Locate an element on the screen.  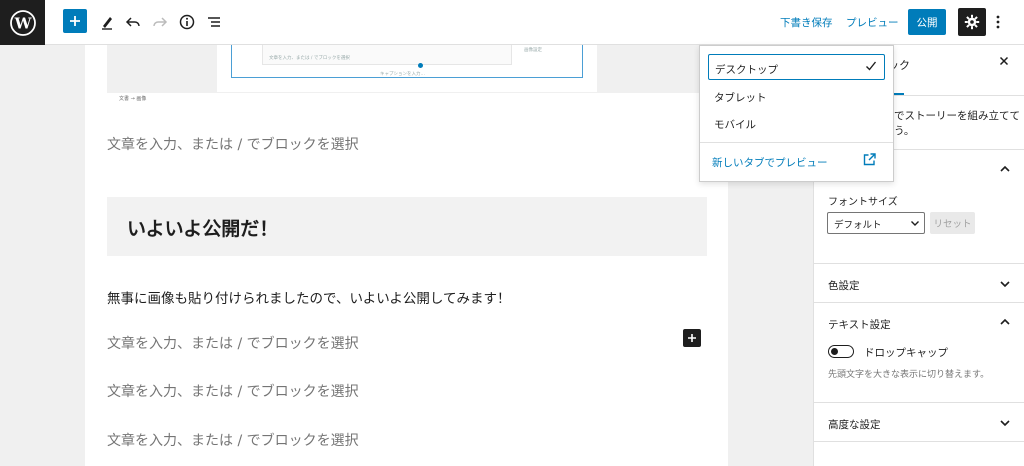
preview-dropdown-menu: デスクトップ タブレット モバイル 新しいタブでプレビュー is located at coordinates (796, 113).